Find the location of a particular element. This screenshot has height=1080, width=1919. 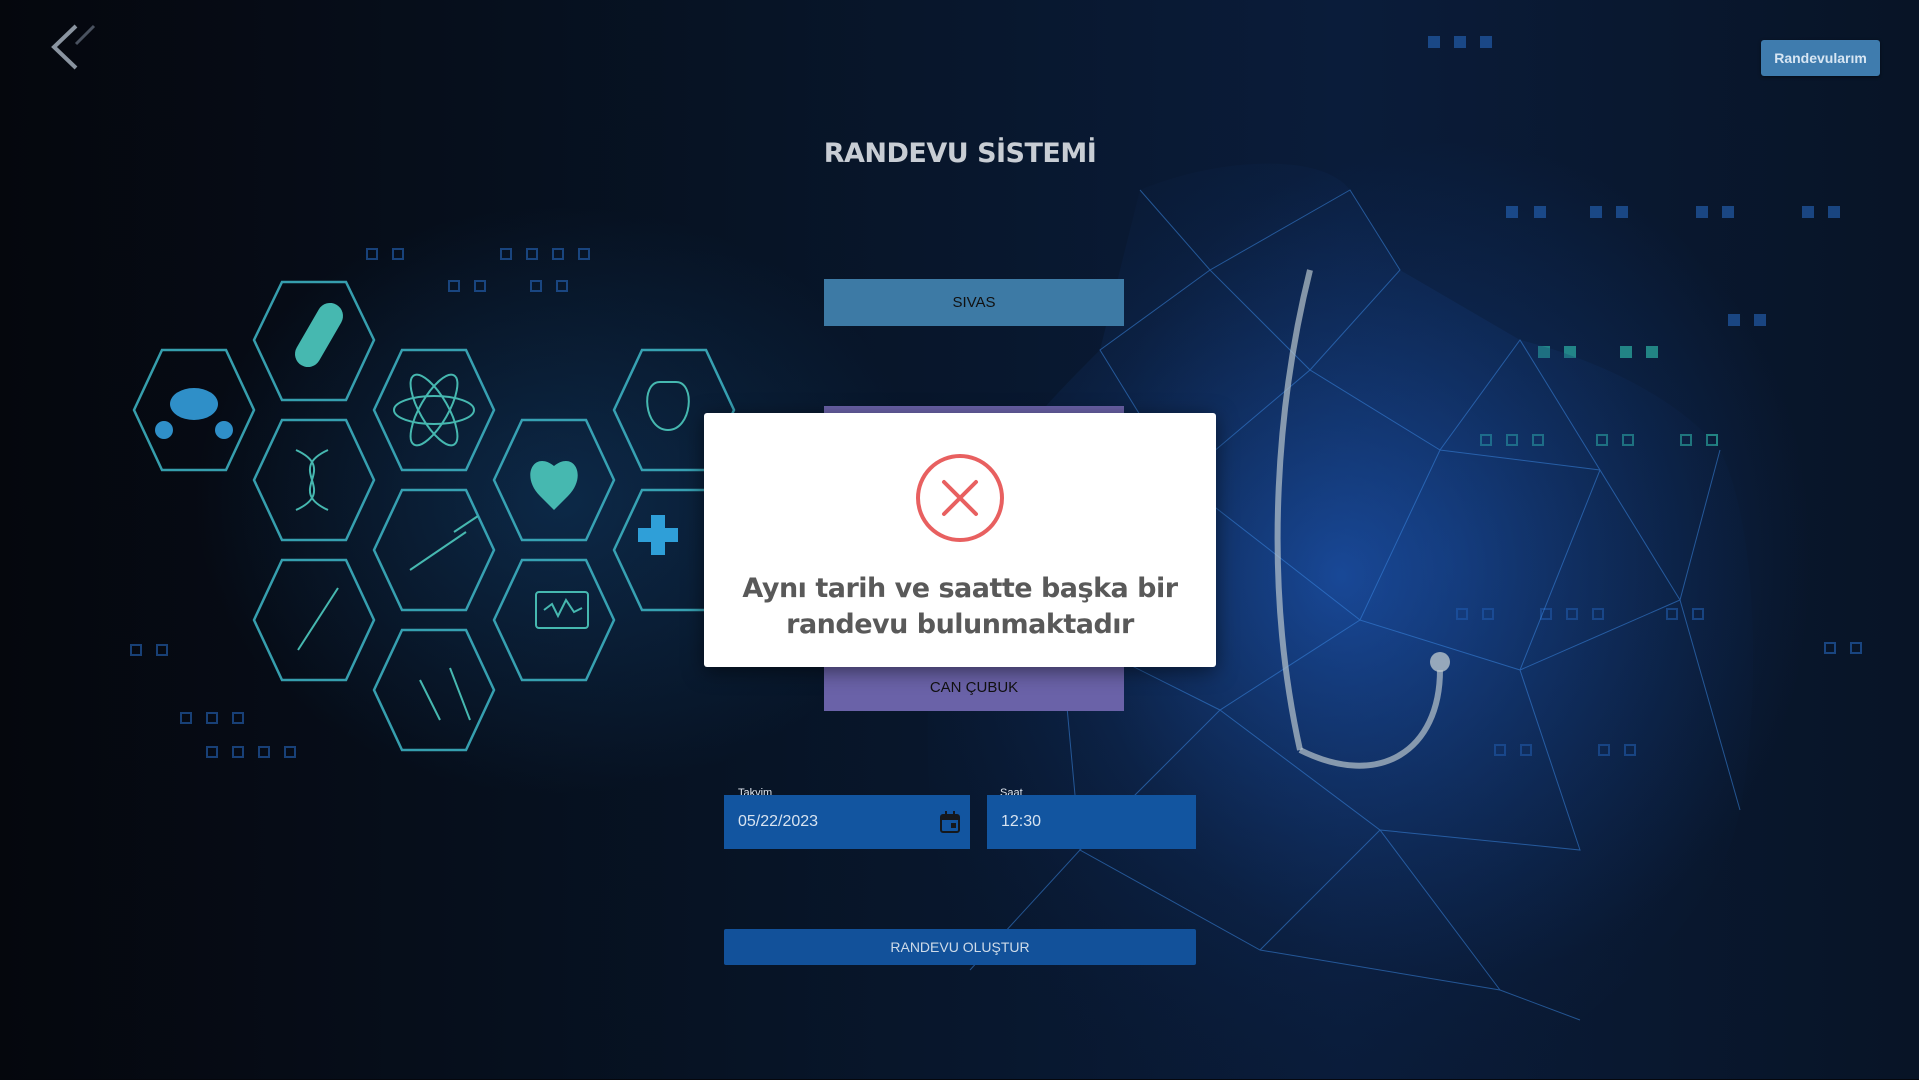

page-title: RANDEVU SİSTEMİ is located at coordinates (960, 153).